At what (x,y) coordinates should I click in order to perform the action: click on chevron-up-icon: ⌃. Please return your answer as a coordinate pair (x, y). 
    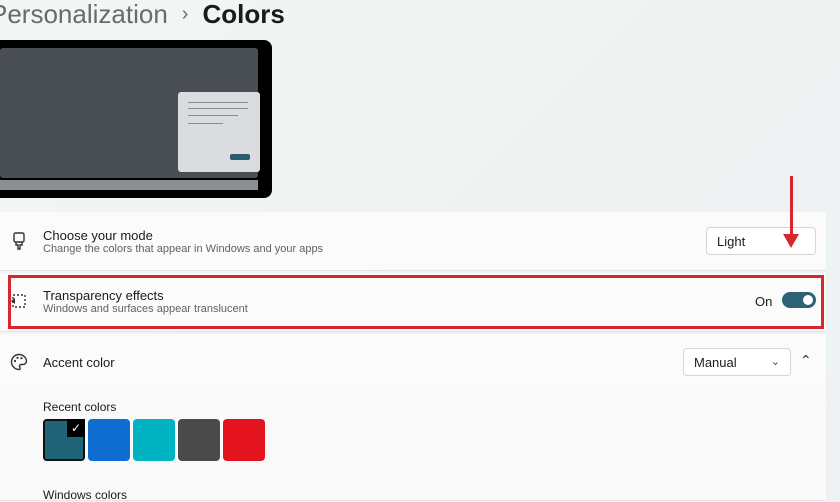
    Looking at the image, I should click on (806, 360).